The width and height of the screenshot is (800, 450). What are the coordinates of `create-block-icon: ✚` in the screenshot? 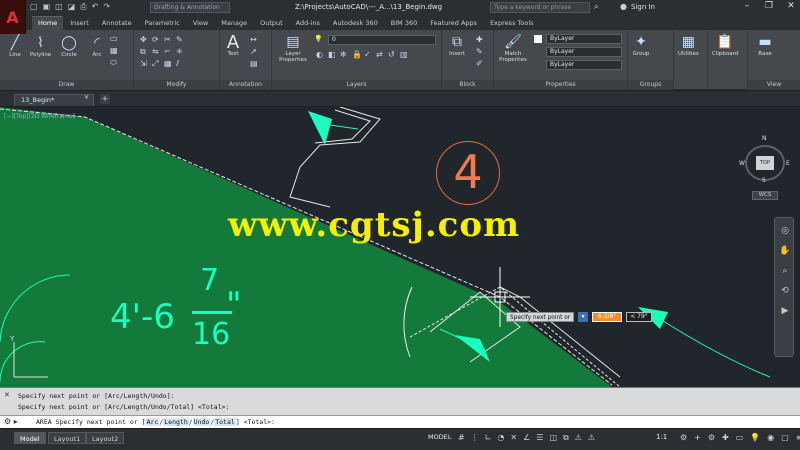 It's located at (481, 40).